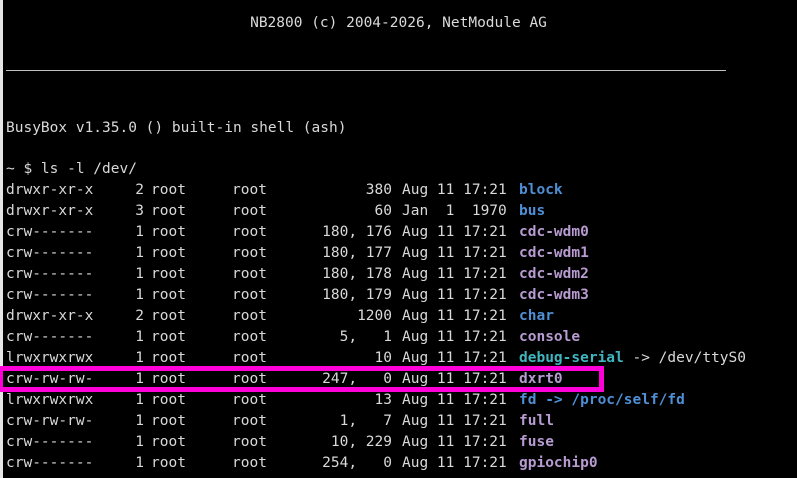  I want to click on entry-name-group: bus, so click(532, 211).